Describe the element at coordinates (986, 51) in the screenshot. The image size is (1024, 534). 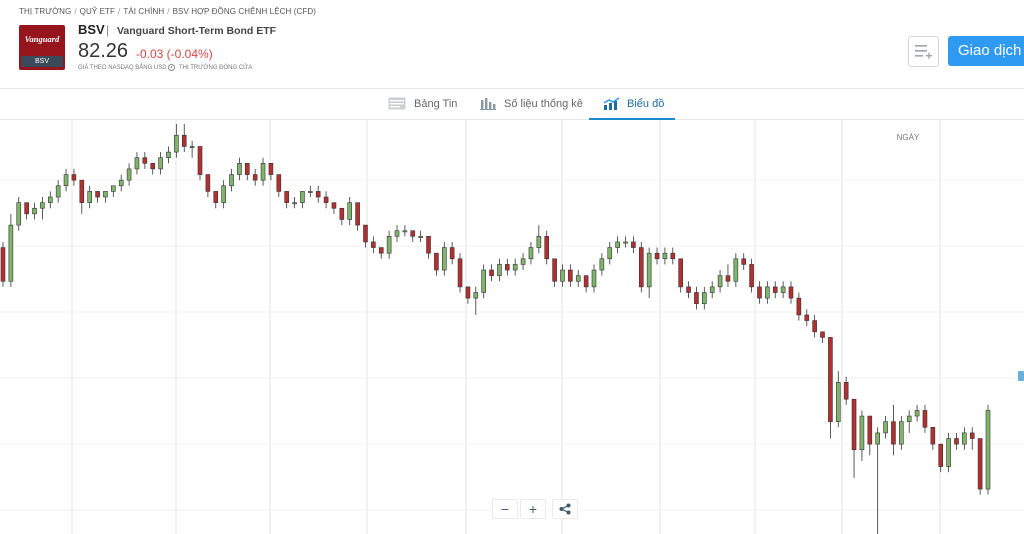
I see `trade-button: Giao dịch` at that location.